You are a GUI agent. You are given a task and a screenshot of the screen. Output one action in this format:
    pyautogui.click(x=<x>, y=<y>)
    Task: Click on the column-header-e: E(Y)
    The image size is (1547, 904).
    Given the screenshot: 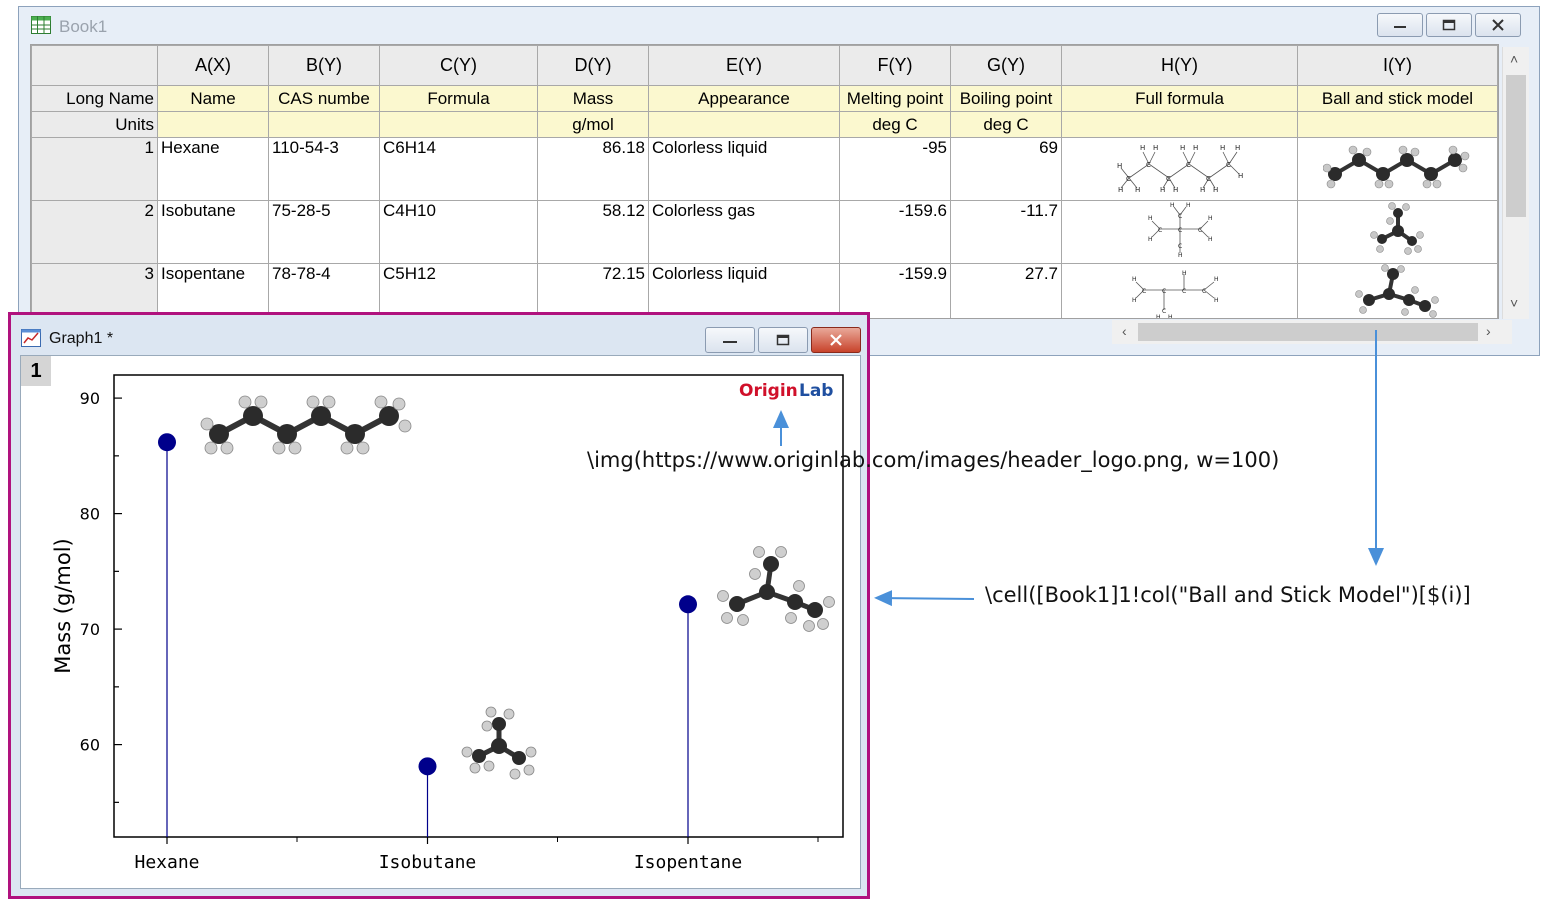 What is the action you would take?
    pyautogui.click(x=744, y=65)
    